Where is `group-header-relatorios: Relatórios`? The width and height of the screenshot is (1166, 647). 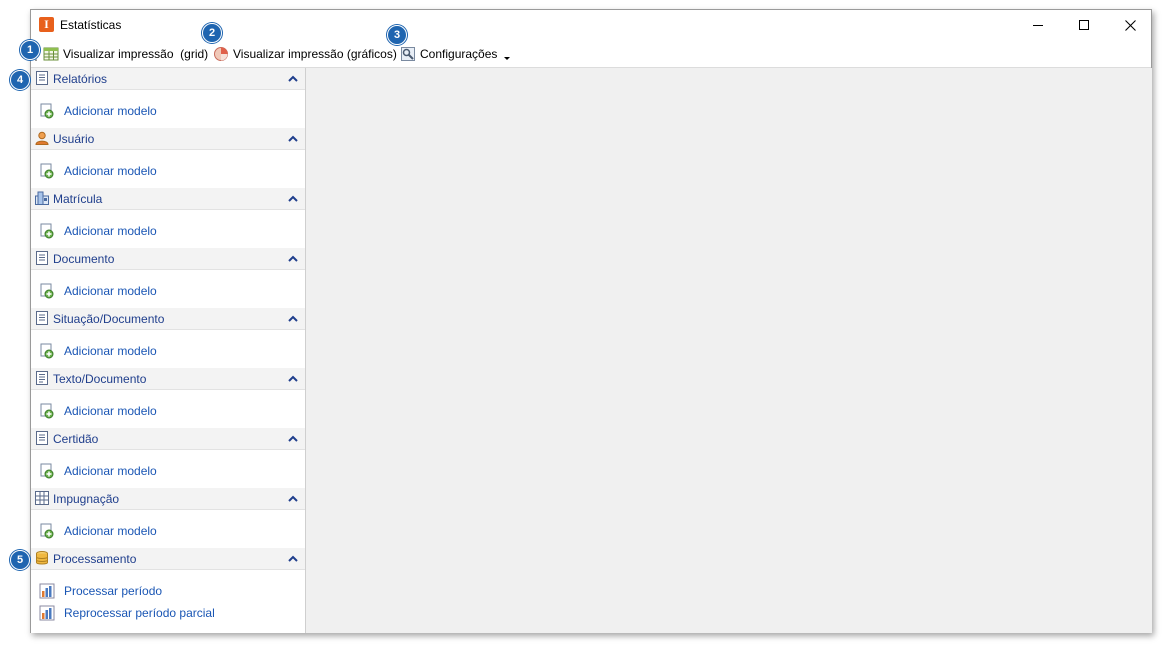 group-header-relatorios: Relatórios is located at coordinates (168, 79).